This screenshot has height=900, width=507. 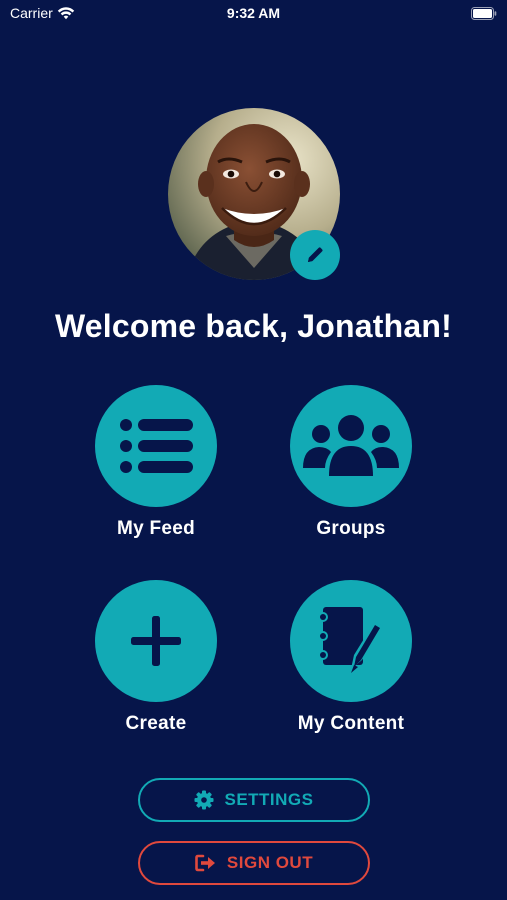 I want to click on list-icon, so click(x=156, y=446).